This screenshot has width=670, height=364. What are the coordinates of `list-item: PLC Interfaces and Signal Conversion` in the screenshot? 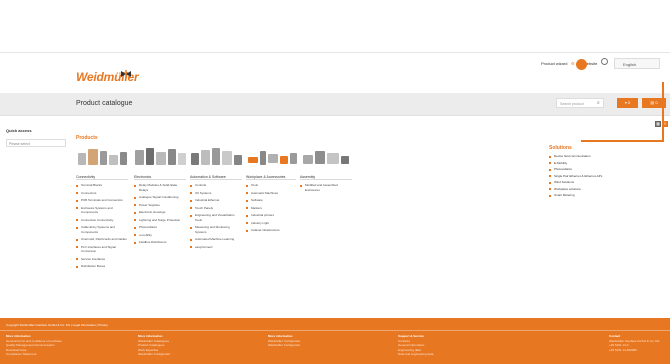 It's located at (102, 249).